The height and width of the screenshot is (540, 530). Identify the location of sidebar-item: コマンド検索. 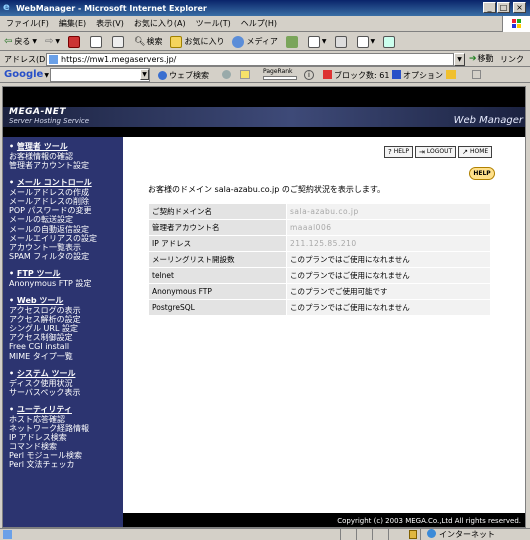
(66, 446).